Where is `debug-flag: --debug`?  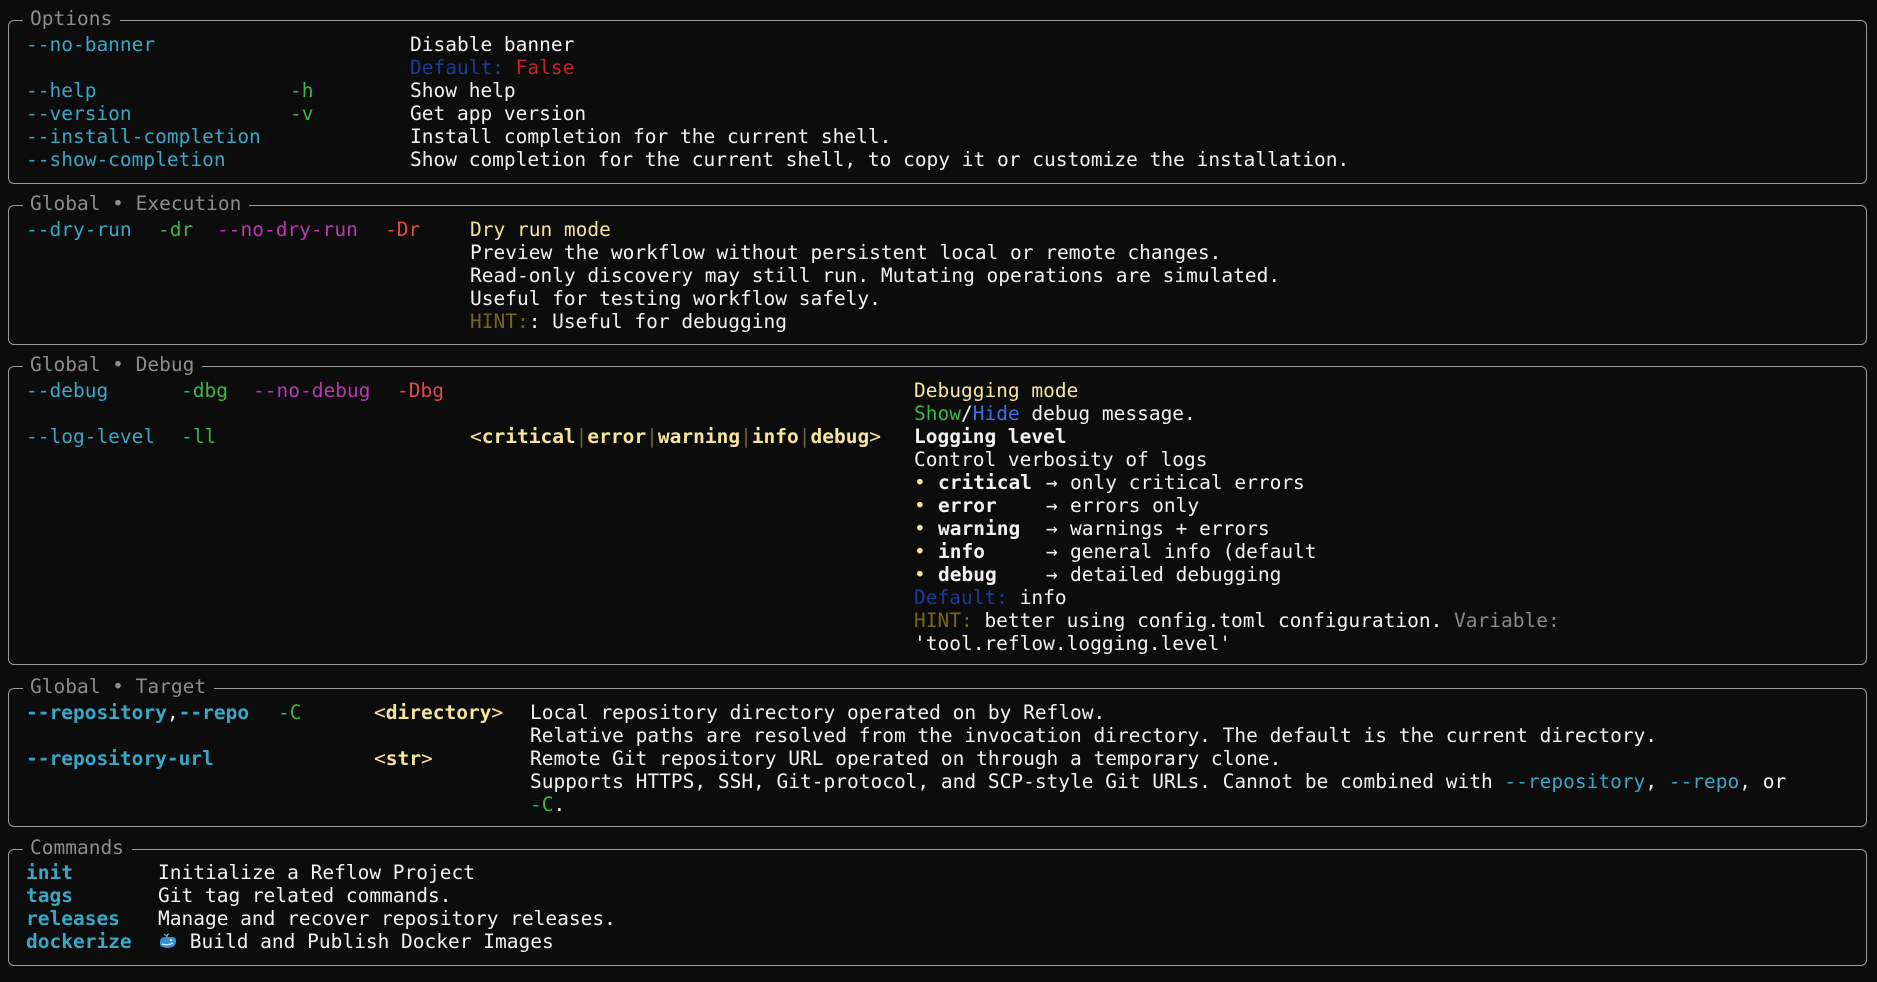
debug-flag: --debug is located at coordinates (67, 390).